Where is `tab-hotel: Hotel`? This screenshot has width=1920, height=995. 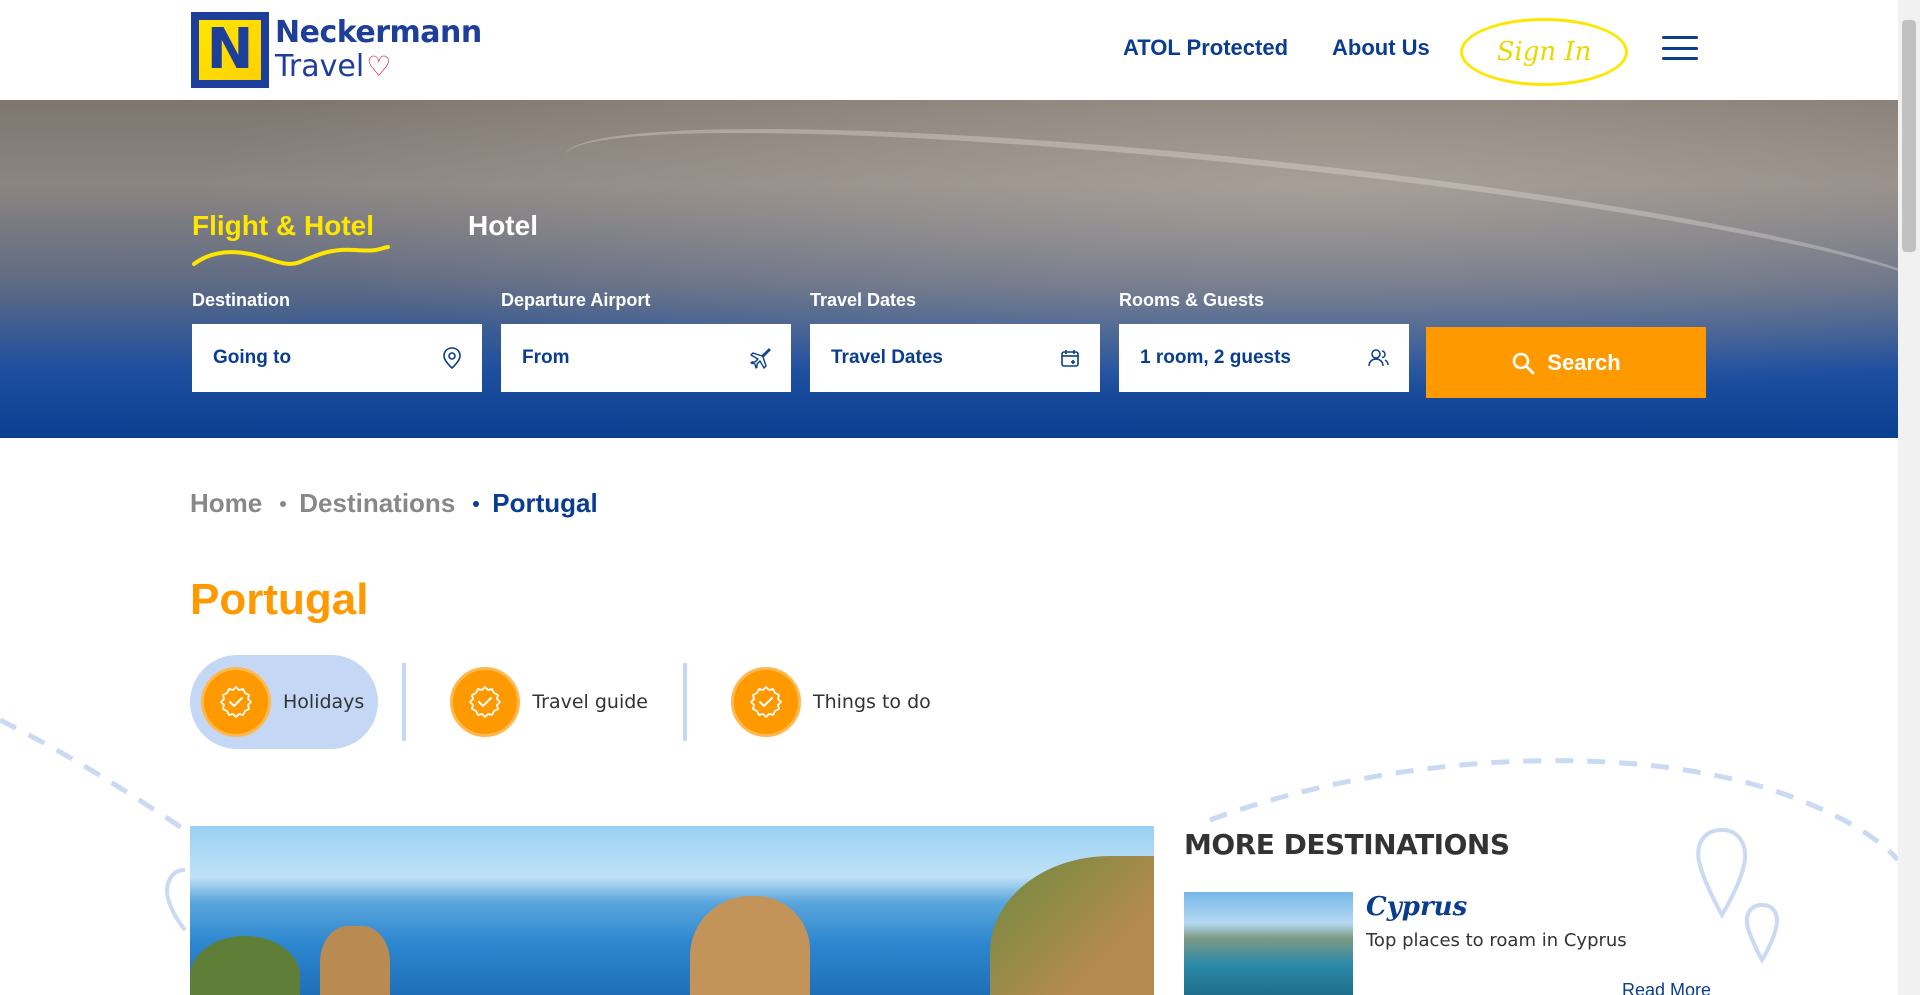 tab-hotel: Hotel is located at coordinates (503, 226).